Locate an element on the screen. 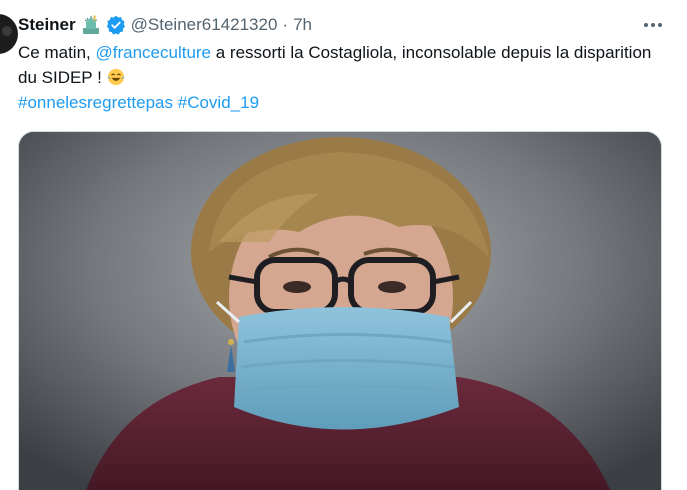 The width and height of the screenshot is (687, 490). tears-of-joy-emoji-icon is located at coordinates (115, 77).